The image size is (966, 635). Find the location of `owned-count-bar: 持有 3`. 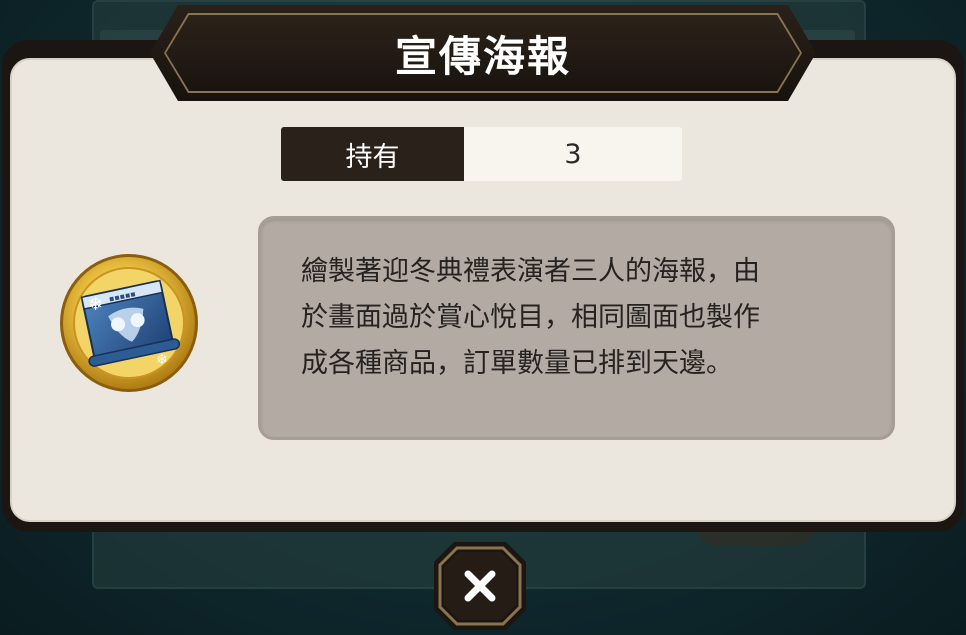

owned-count-bar: 持有 3 is located at coordinates (481, 154).